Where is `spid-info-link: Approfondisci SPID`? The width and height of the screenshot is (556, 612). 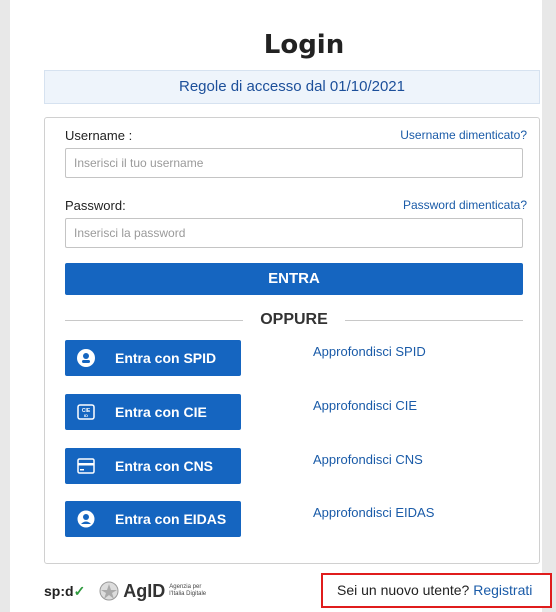
spid-info-link: Approfondisci SPID is located at coordinates (369, 351).